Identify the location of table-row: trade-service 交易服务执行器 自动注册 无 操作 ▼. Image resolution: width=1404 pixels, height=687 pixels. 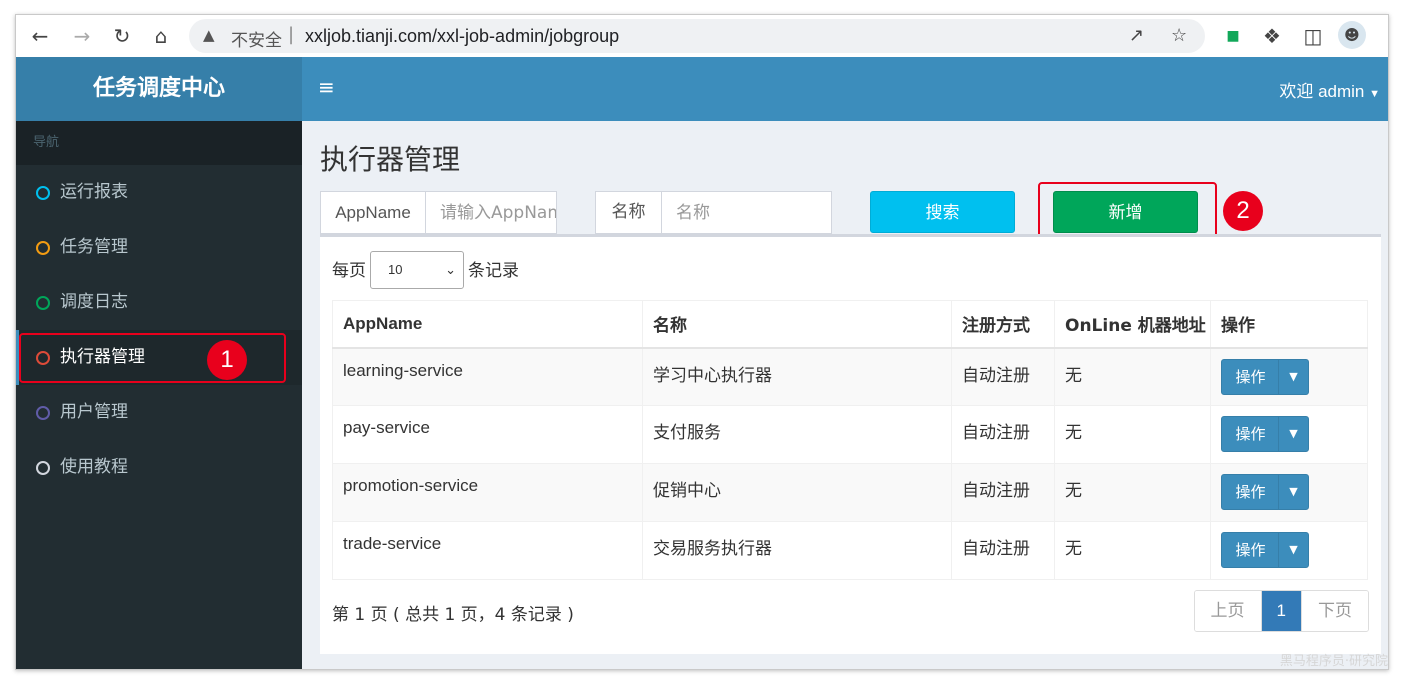
(850, 550).